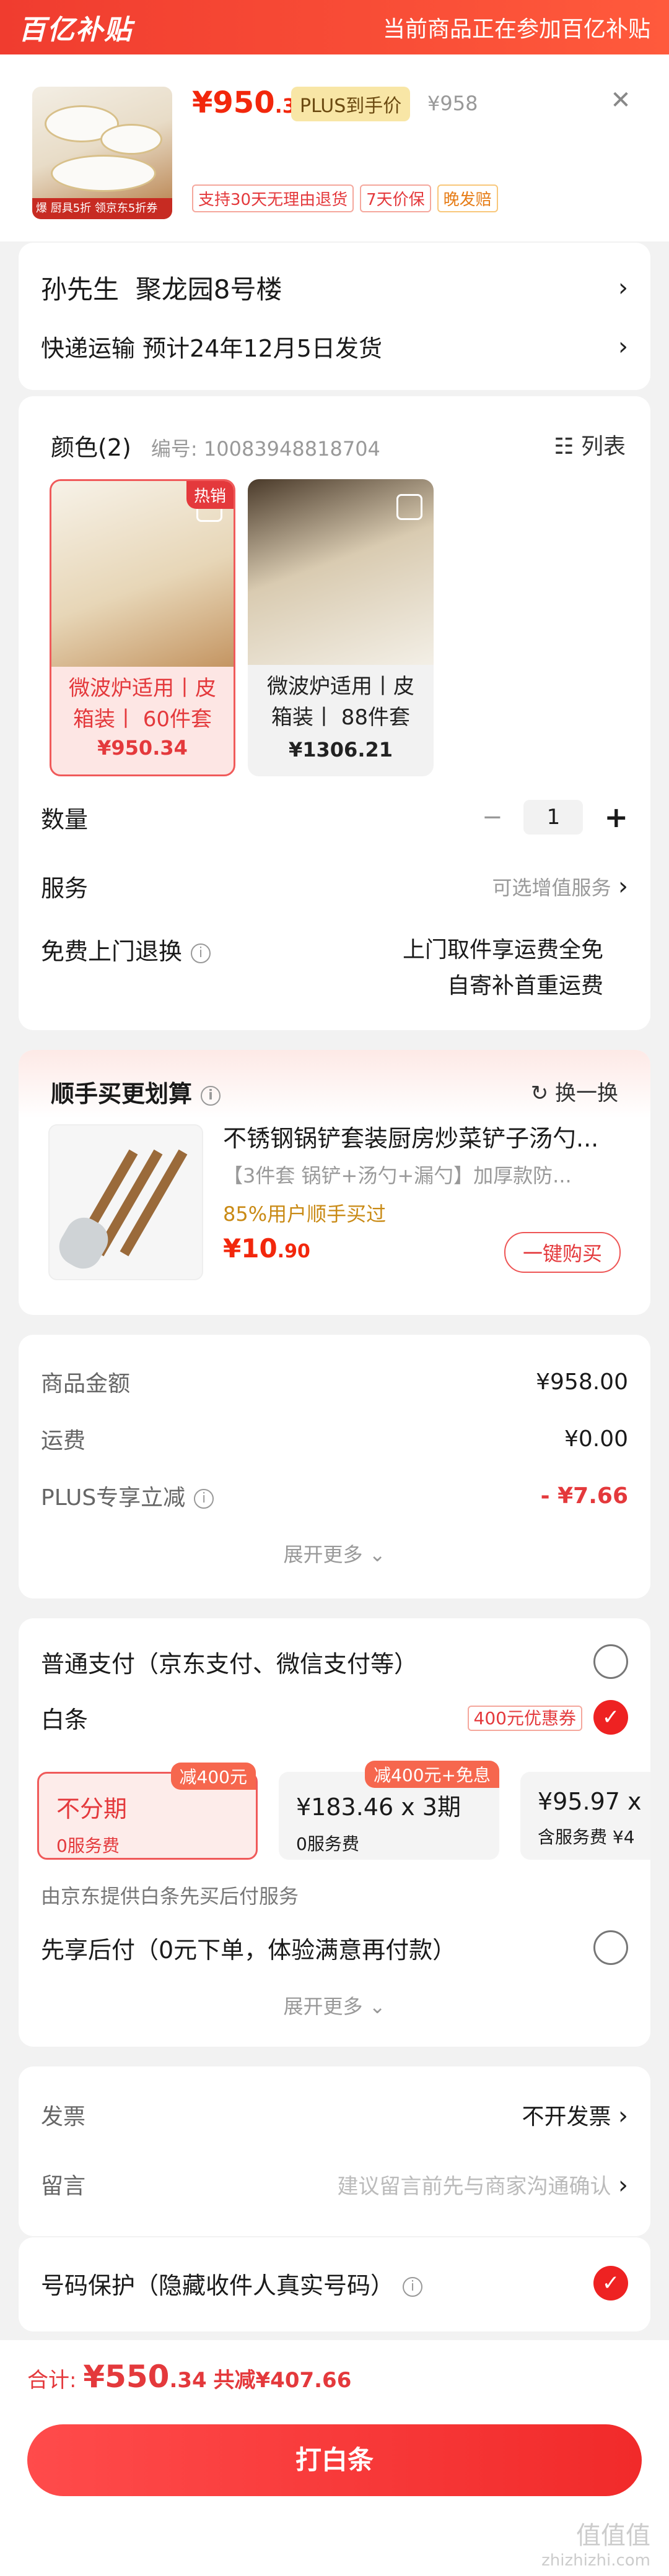 The height and width of the screenshot is (2576, 669). I want to click on receiver-address: 聚龙园8号楼, so click(209, 289).